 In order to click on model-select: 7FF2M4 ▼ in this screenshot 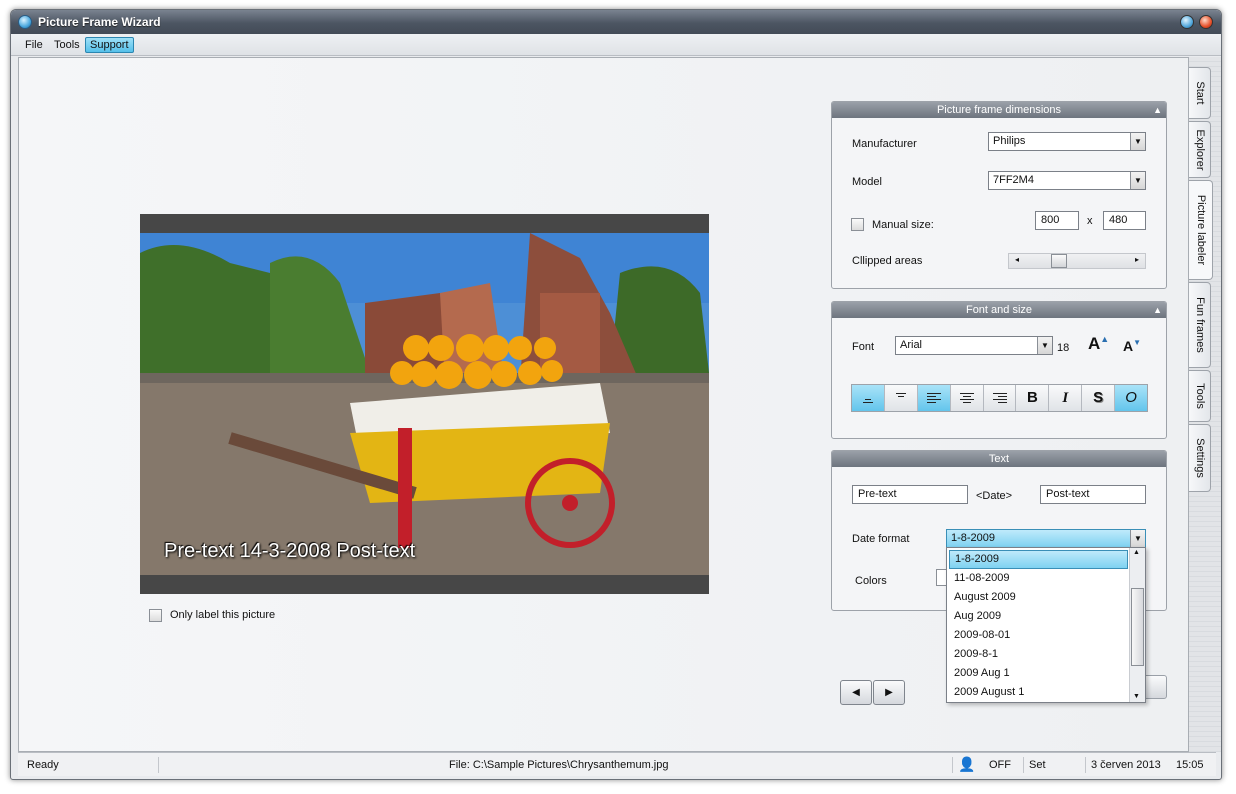, I will do `click(1067, 180)`.